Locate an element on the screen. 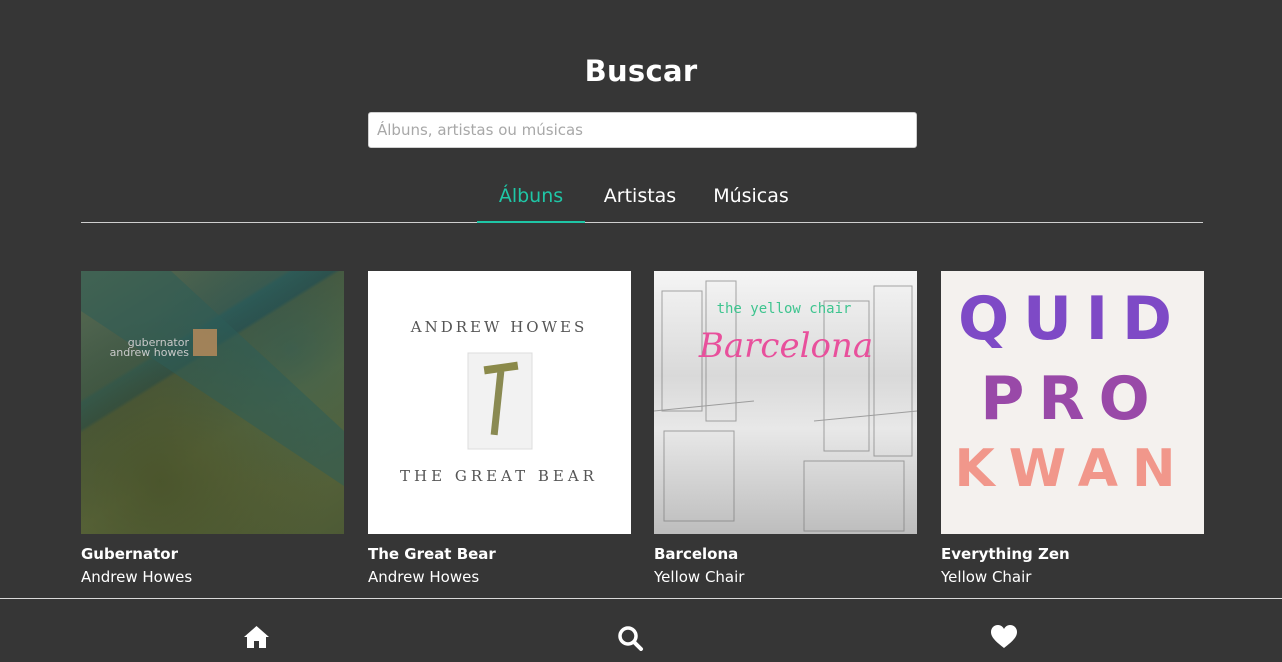 This screenshot has width=1282, height=662. album-cover-text: andrew howes is located at coordinates (150, 352).